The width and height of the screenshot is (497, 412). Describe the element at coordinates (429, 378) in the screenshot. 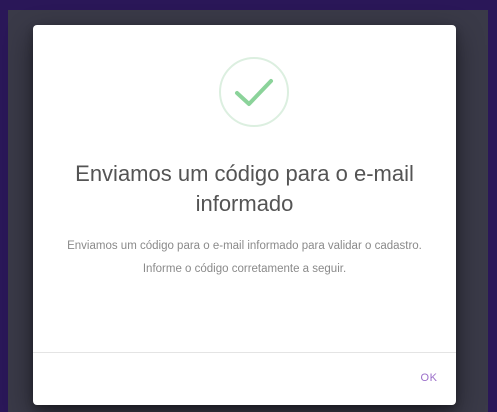

I see `ok-button: OK` at that location.